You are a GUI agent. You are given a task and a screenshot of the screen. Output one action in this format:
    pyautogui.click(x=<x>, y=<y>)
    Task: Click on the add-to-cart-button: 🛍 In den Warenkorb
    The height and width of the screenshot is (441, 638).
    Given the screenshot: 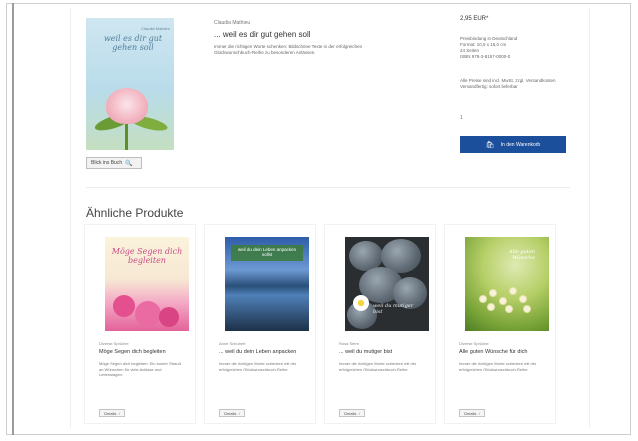 What is the action you would take?
    pyautogui.click(x=513, y=144)
    